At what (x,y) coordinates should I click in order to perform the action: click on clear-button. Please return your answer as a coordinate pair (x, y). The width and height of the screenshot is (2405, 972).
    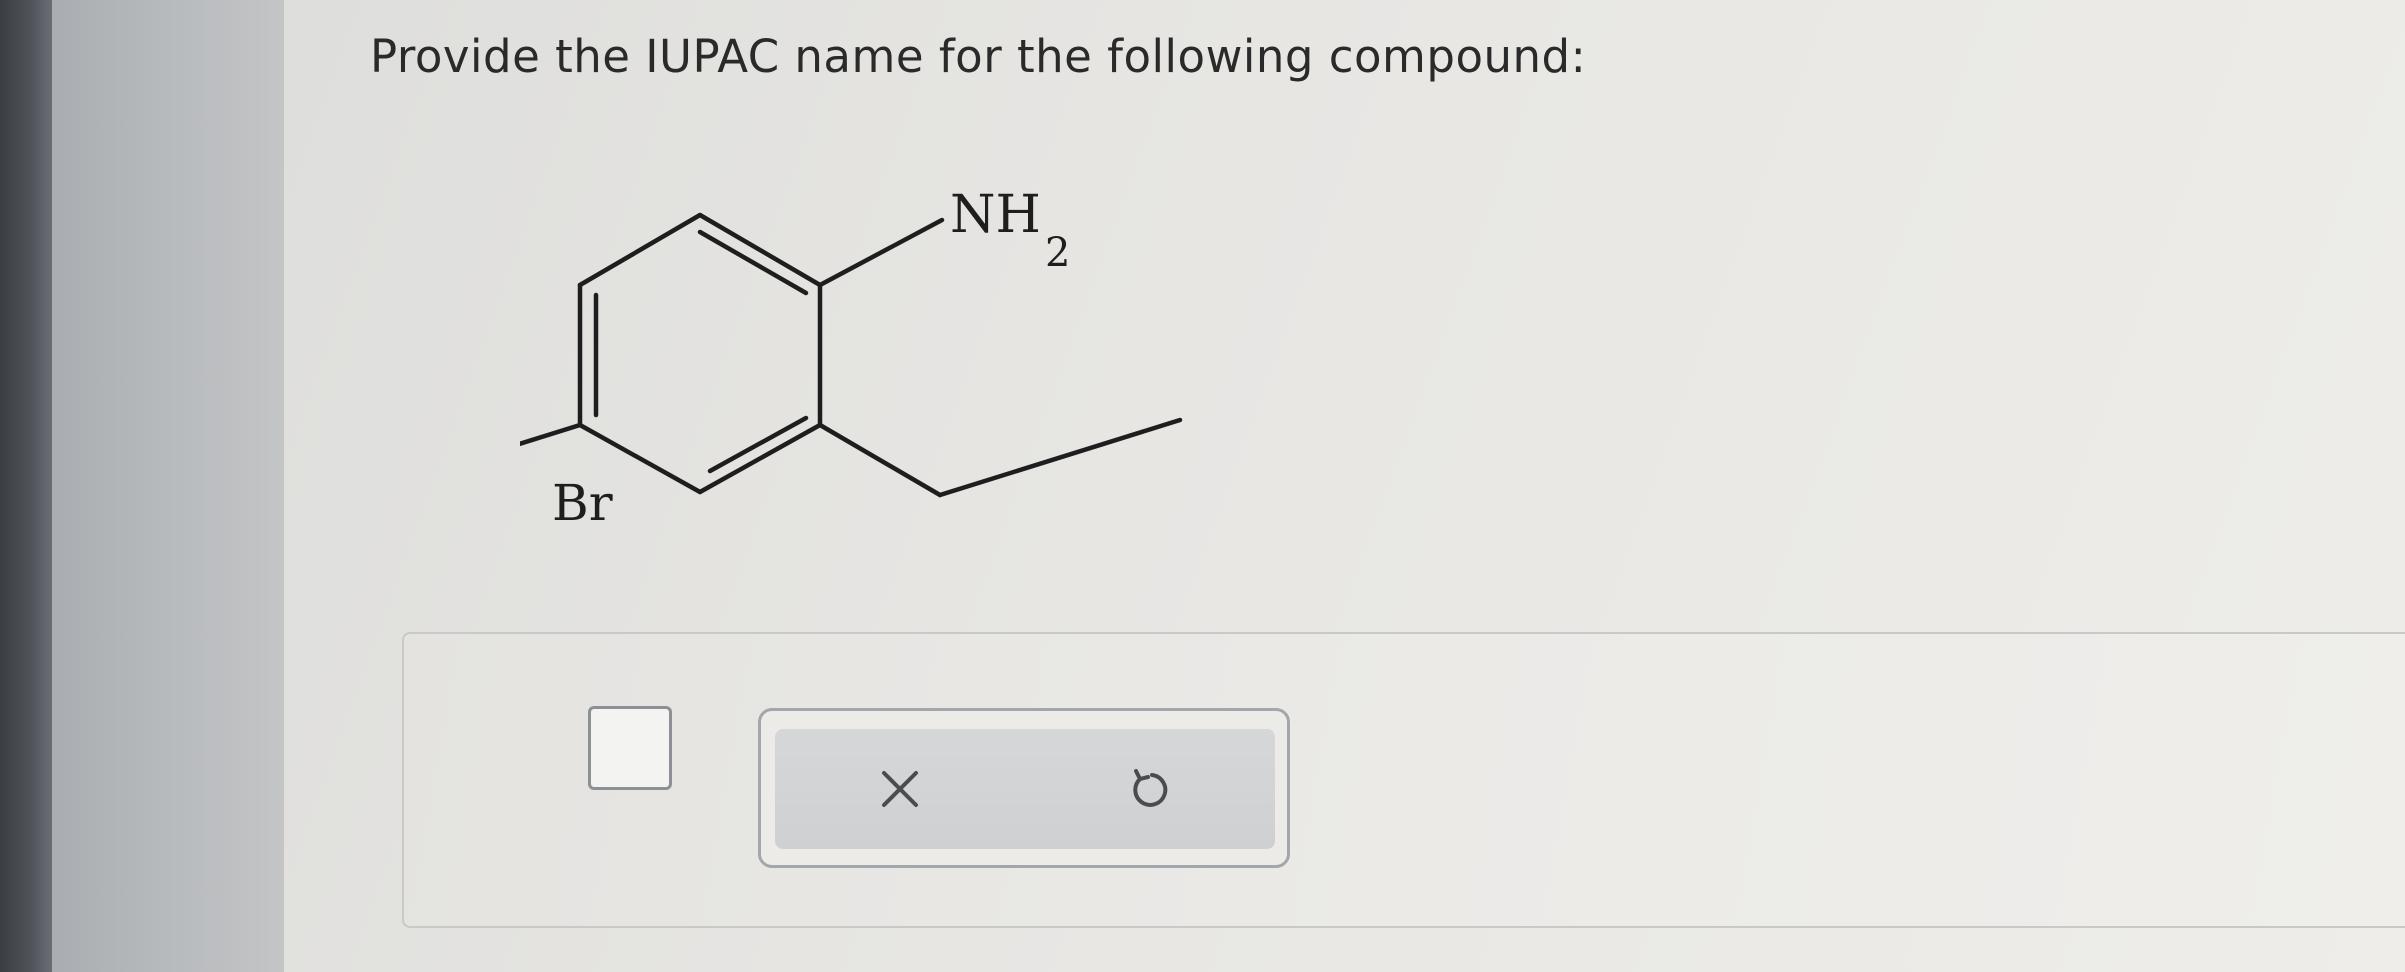
    Looking at the image, I should click on (900, 789).